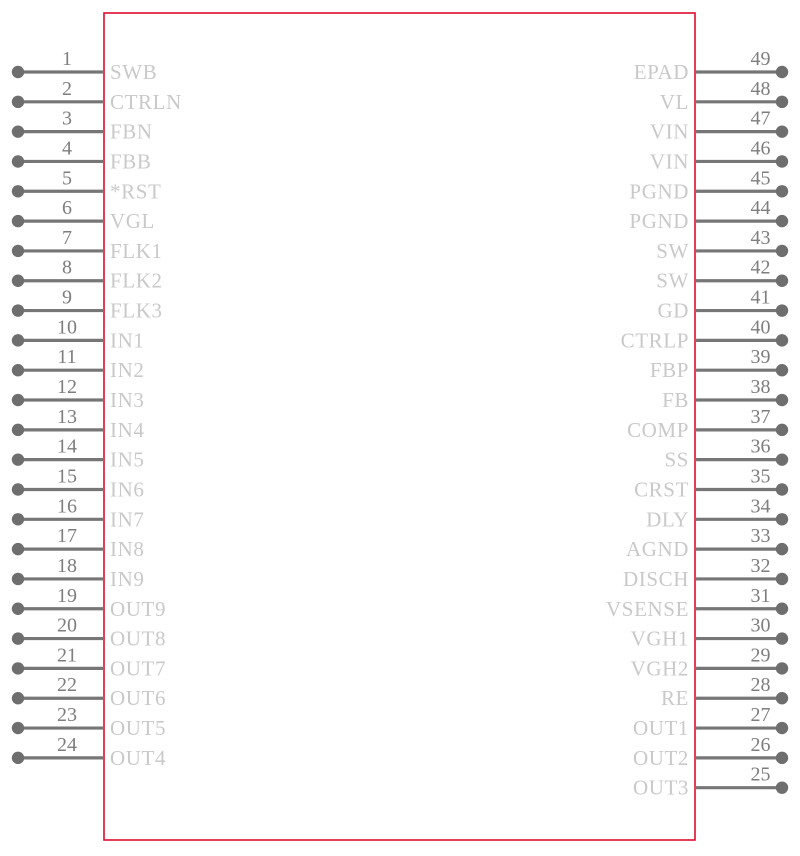 The height and width of the screenshot is (856, 800). Describe the element at coordinates (761, 476) in the screenshot. I see `pin-number: 35` at that location.